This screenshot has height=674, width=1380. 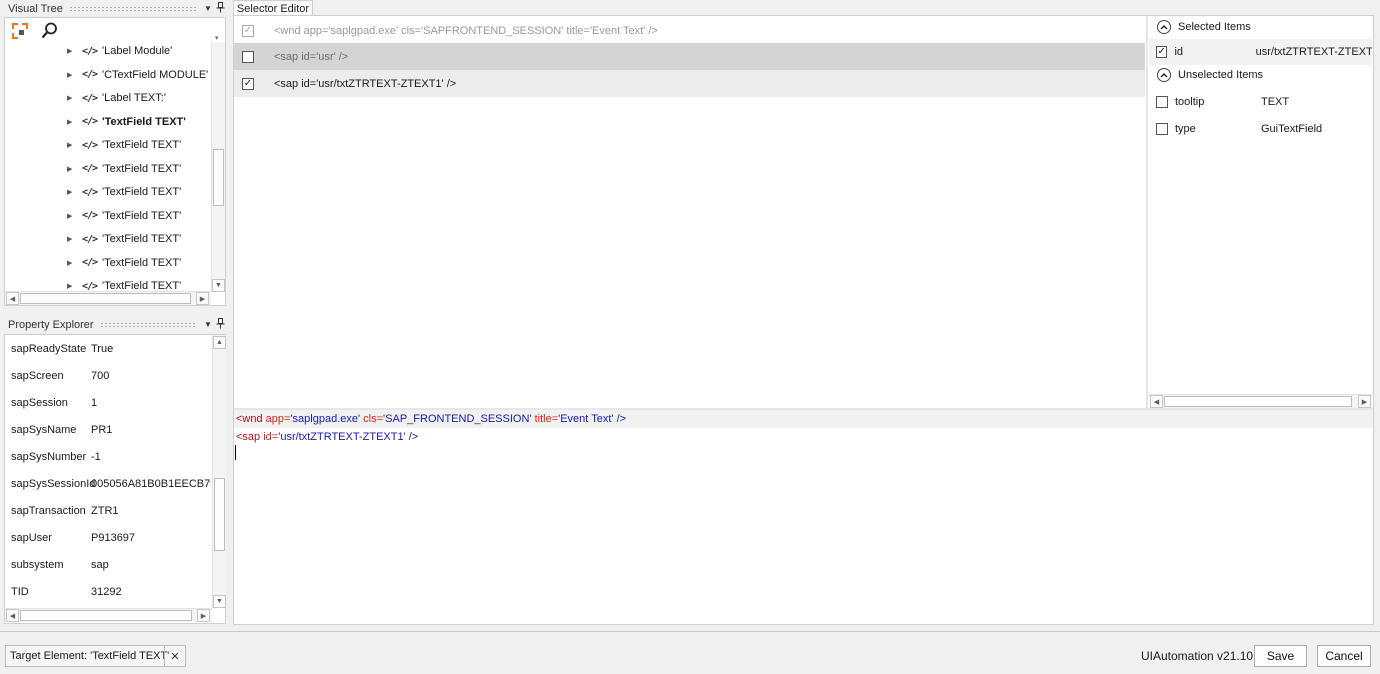 I want to click on tree-item-selected: ▶ </> 'TextField TEXT', so click(x=98, y=121).